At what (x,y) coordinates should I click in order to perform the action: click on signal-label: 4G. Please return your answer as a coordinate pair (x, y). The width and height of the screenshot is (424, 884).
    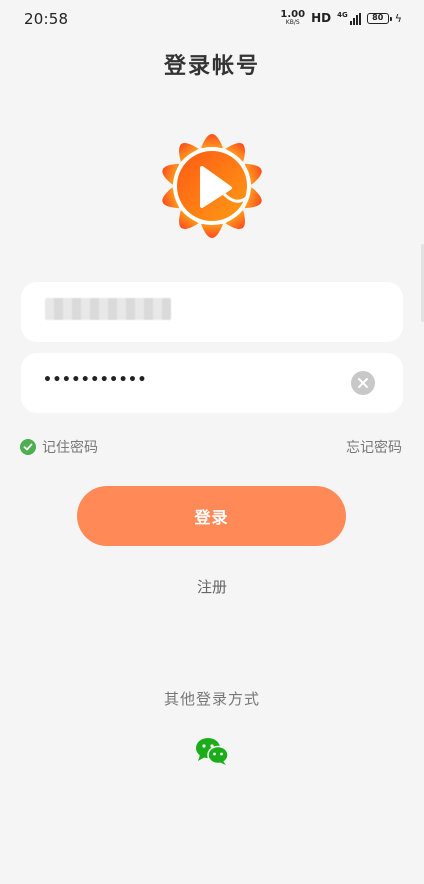
    Looking at the image, I should click on (342, 15).